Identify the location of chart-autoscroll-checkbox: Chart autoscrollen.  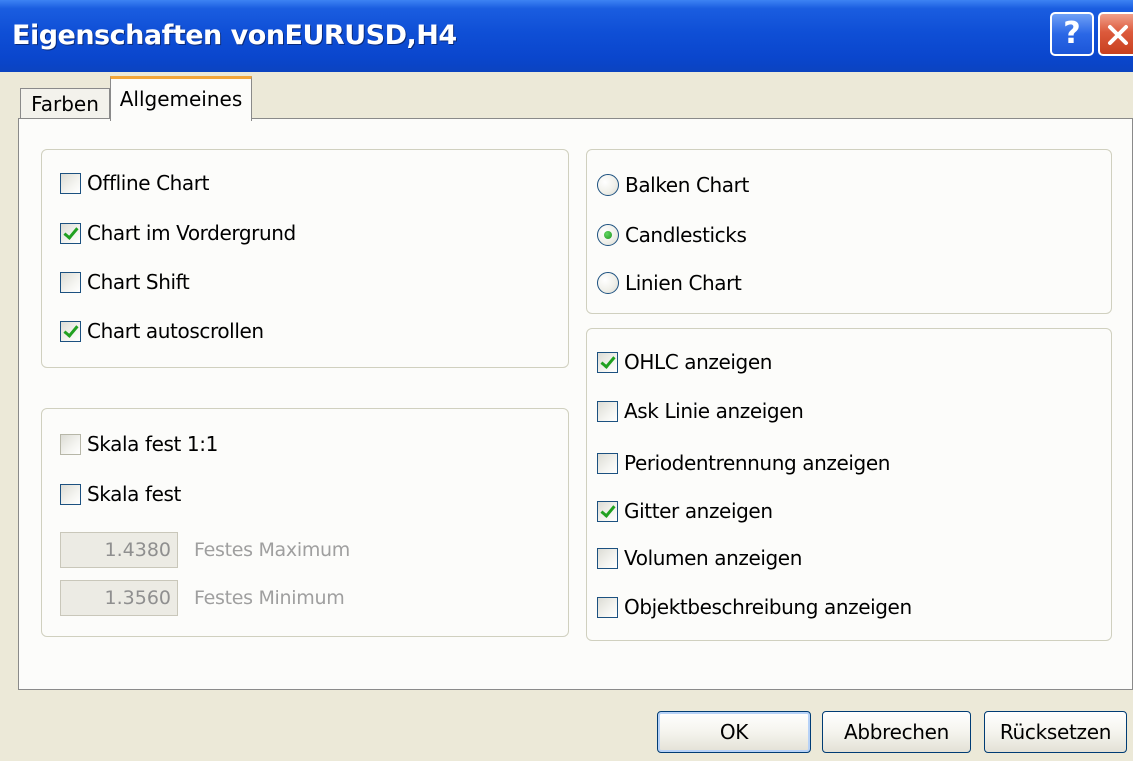
(162, 331).